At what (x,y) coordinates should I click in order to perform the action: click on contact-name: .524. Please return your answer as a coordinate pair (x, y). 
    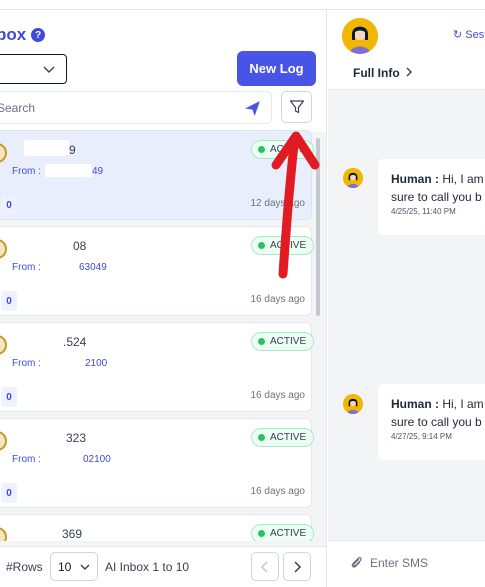
    Looking at the image, I should click on (75, 342).